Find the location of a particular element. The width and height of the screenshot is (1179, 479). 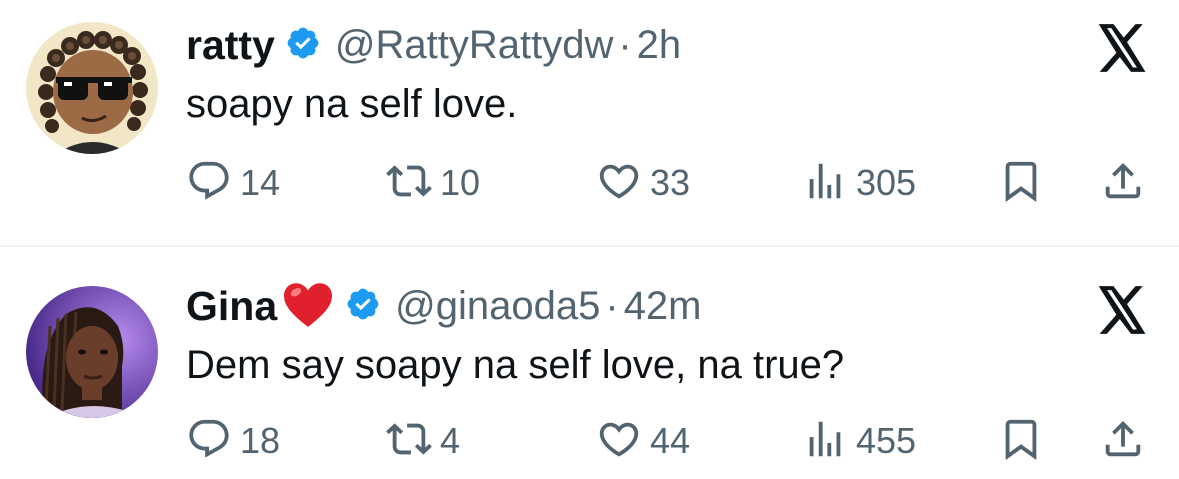

retweet-count: 4 is located at coordinates (450, 440).